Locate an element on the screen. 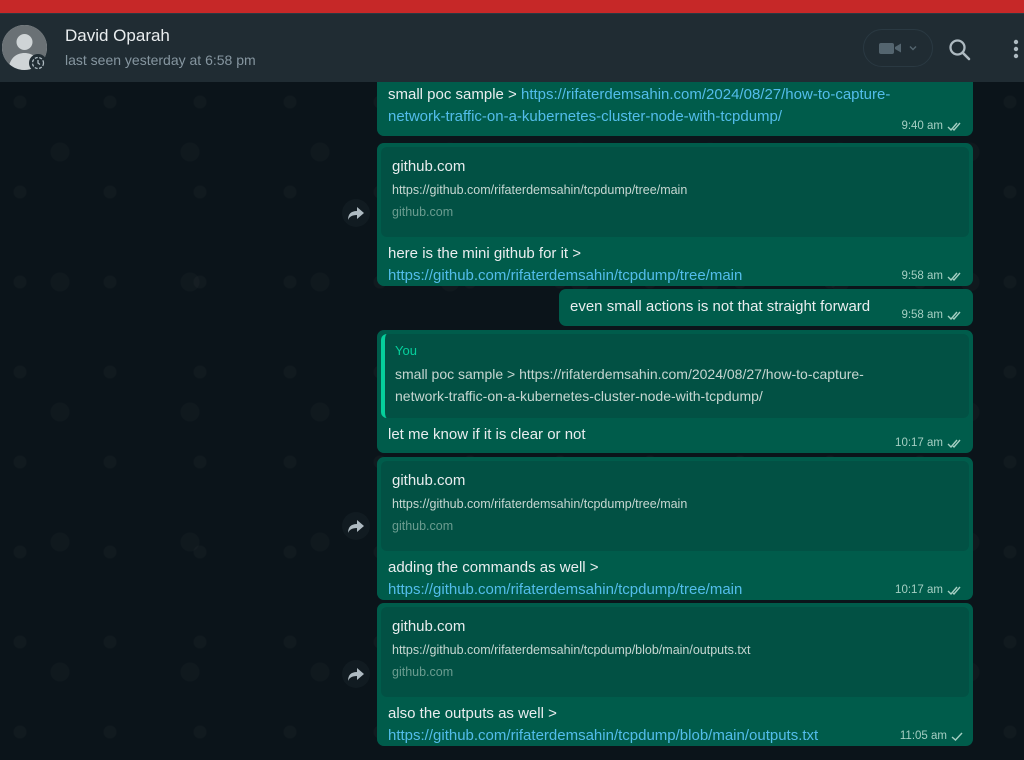 This screenshot has height=760, width=1024. message-meta: 9:40 am is located at coordinates (932, 126).